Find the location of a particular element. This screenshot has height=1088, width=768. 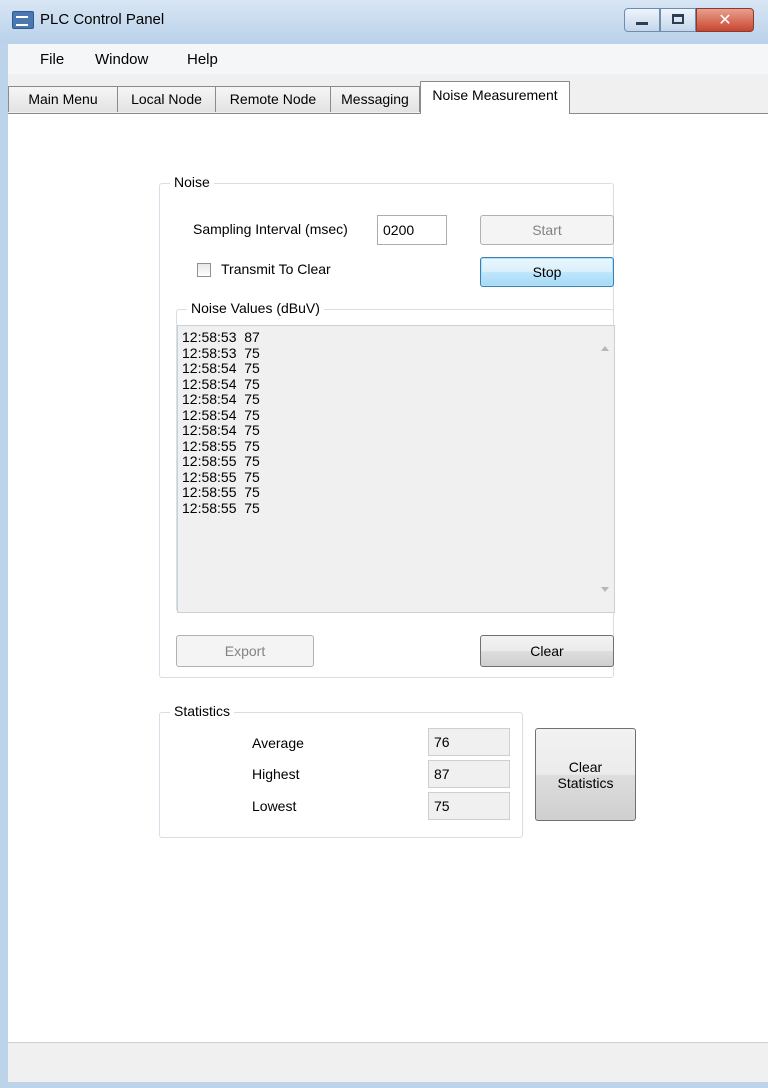

sampling-interval-input is located at coordinates (412, 230).